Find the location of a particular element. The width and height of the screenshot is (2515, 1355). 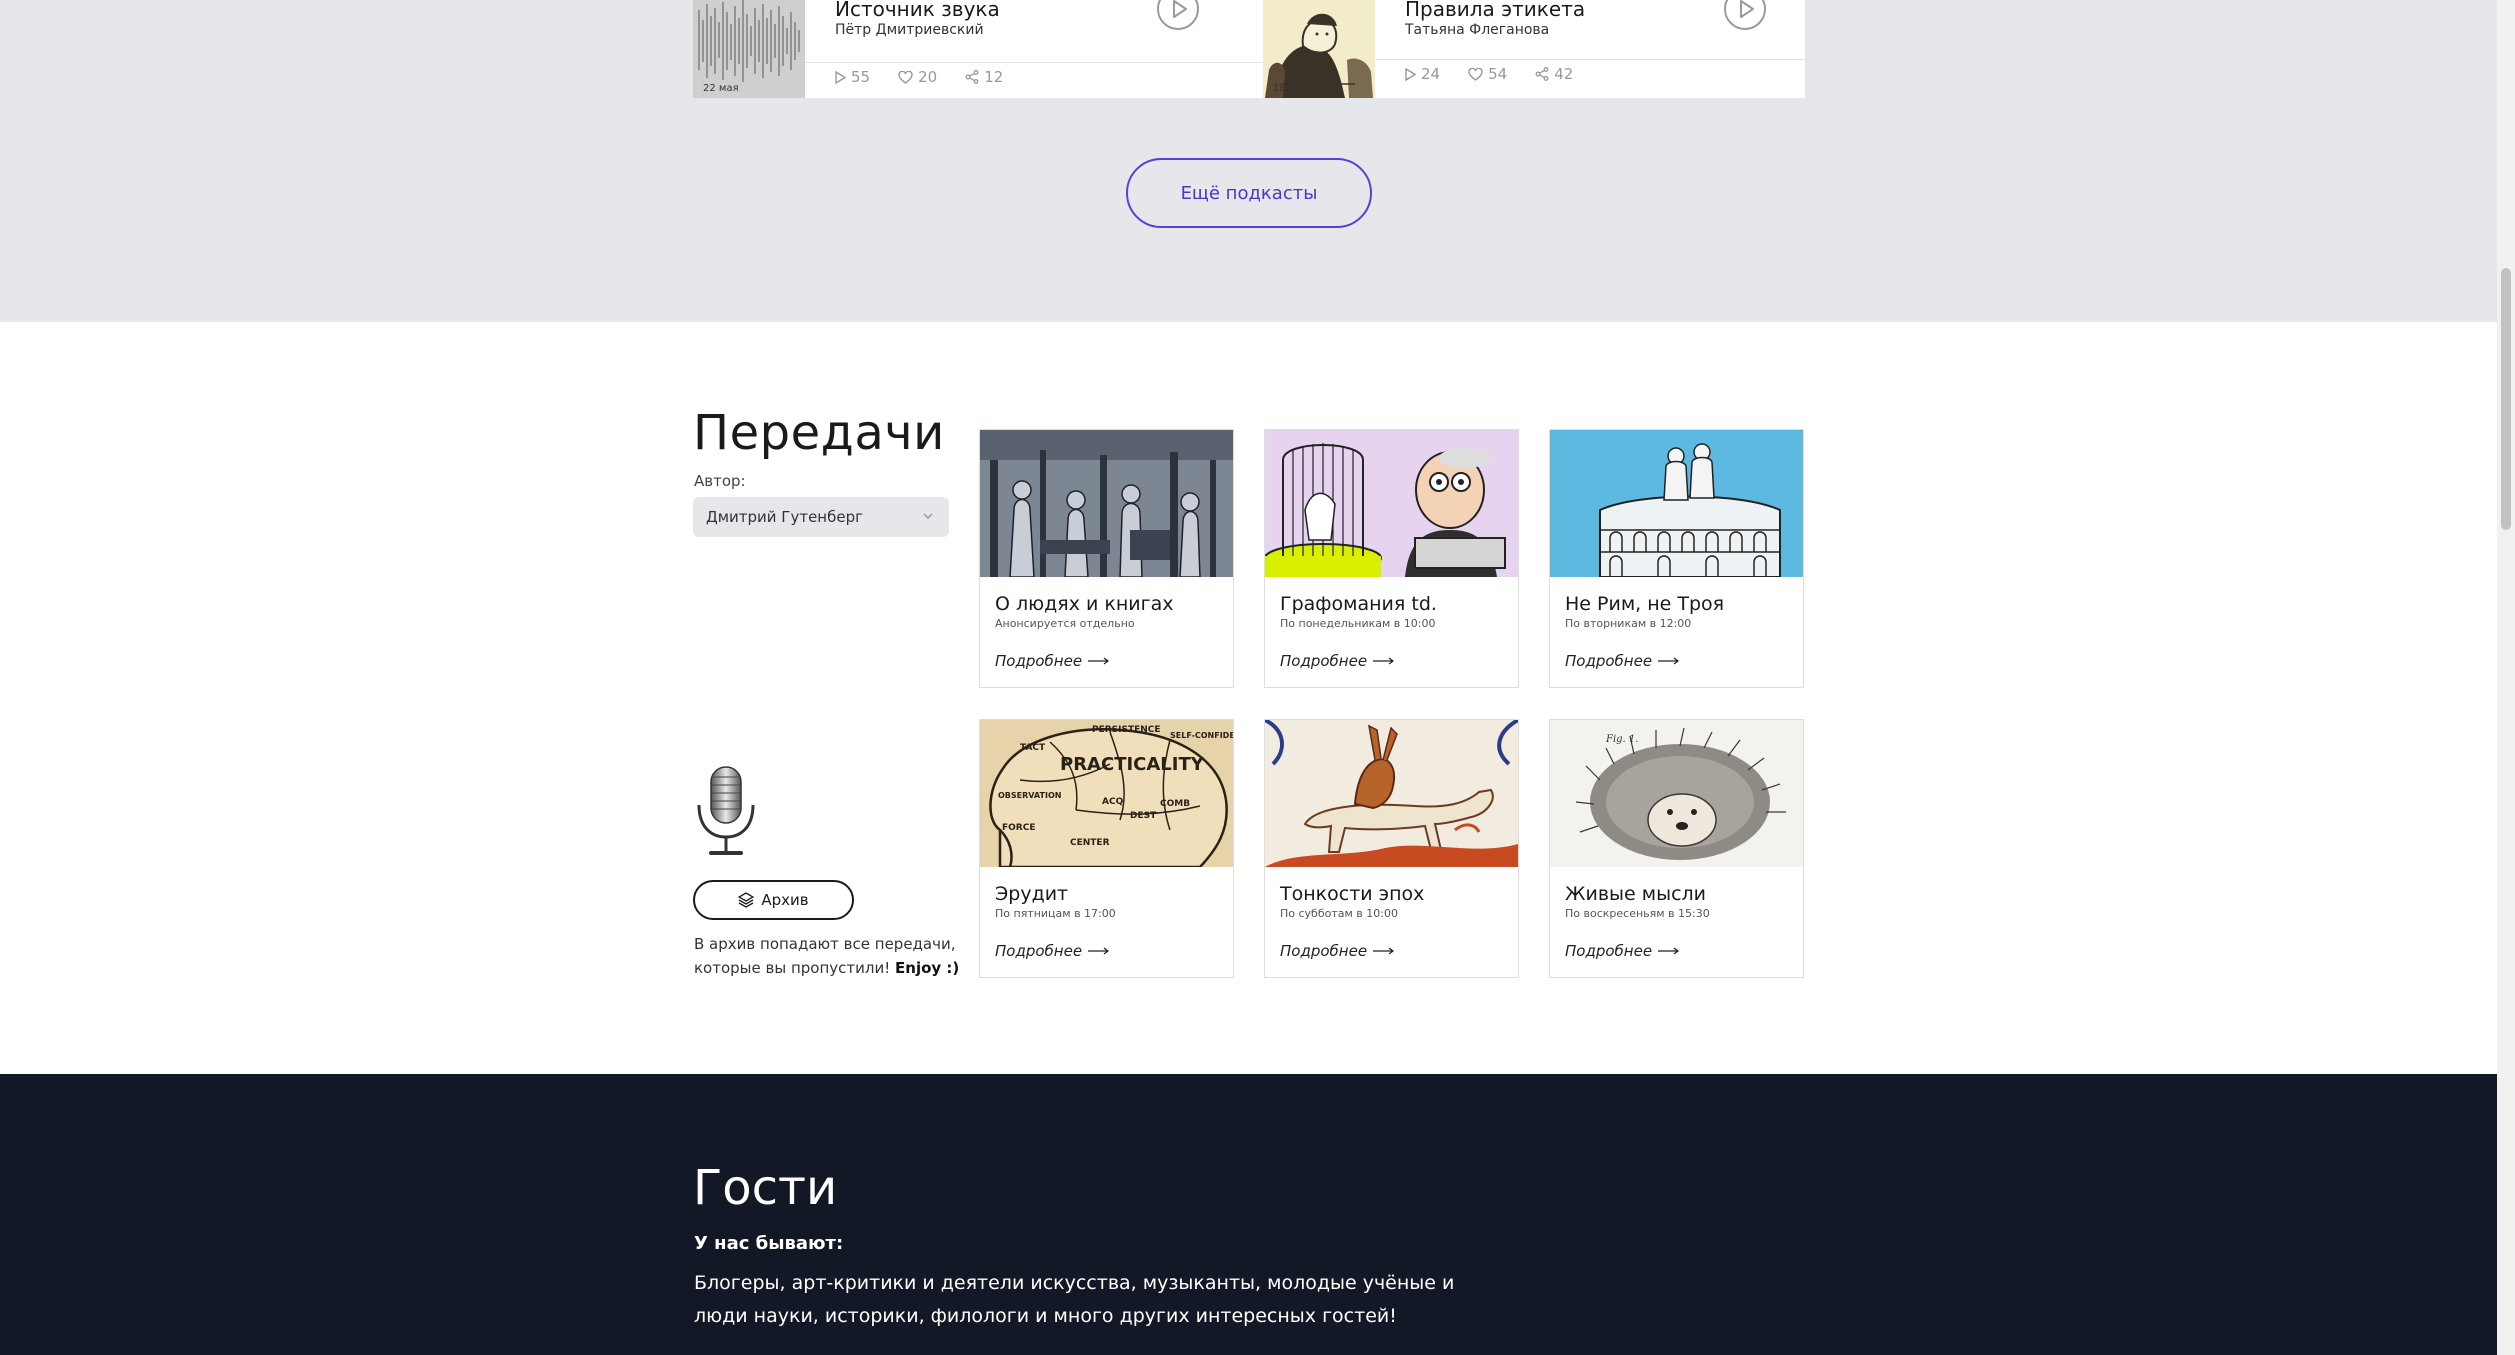

play-icon is located at coordinates (1747, 9).